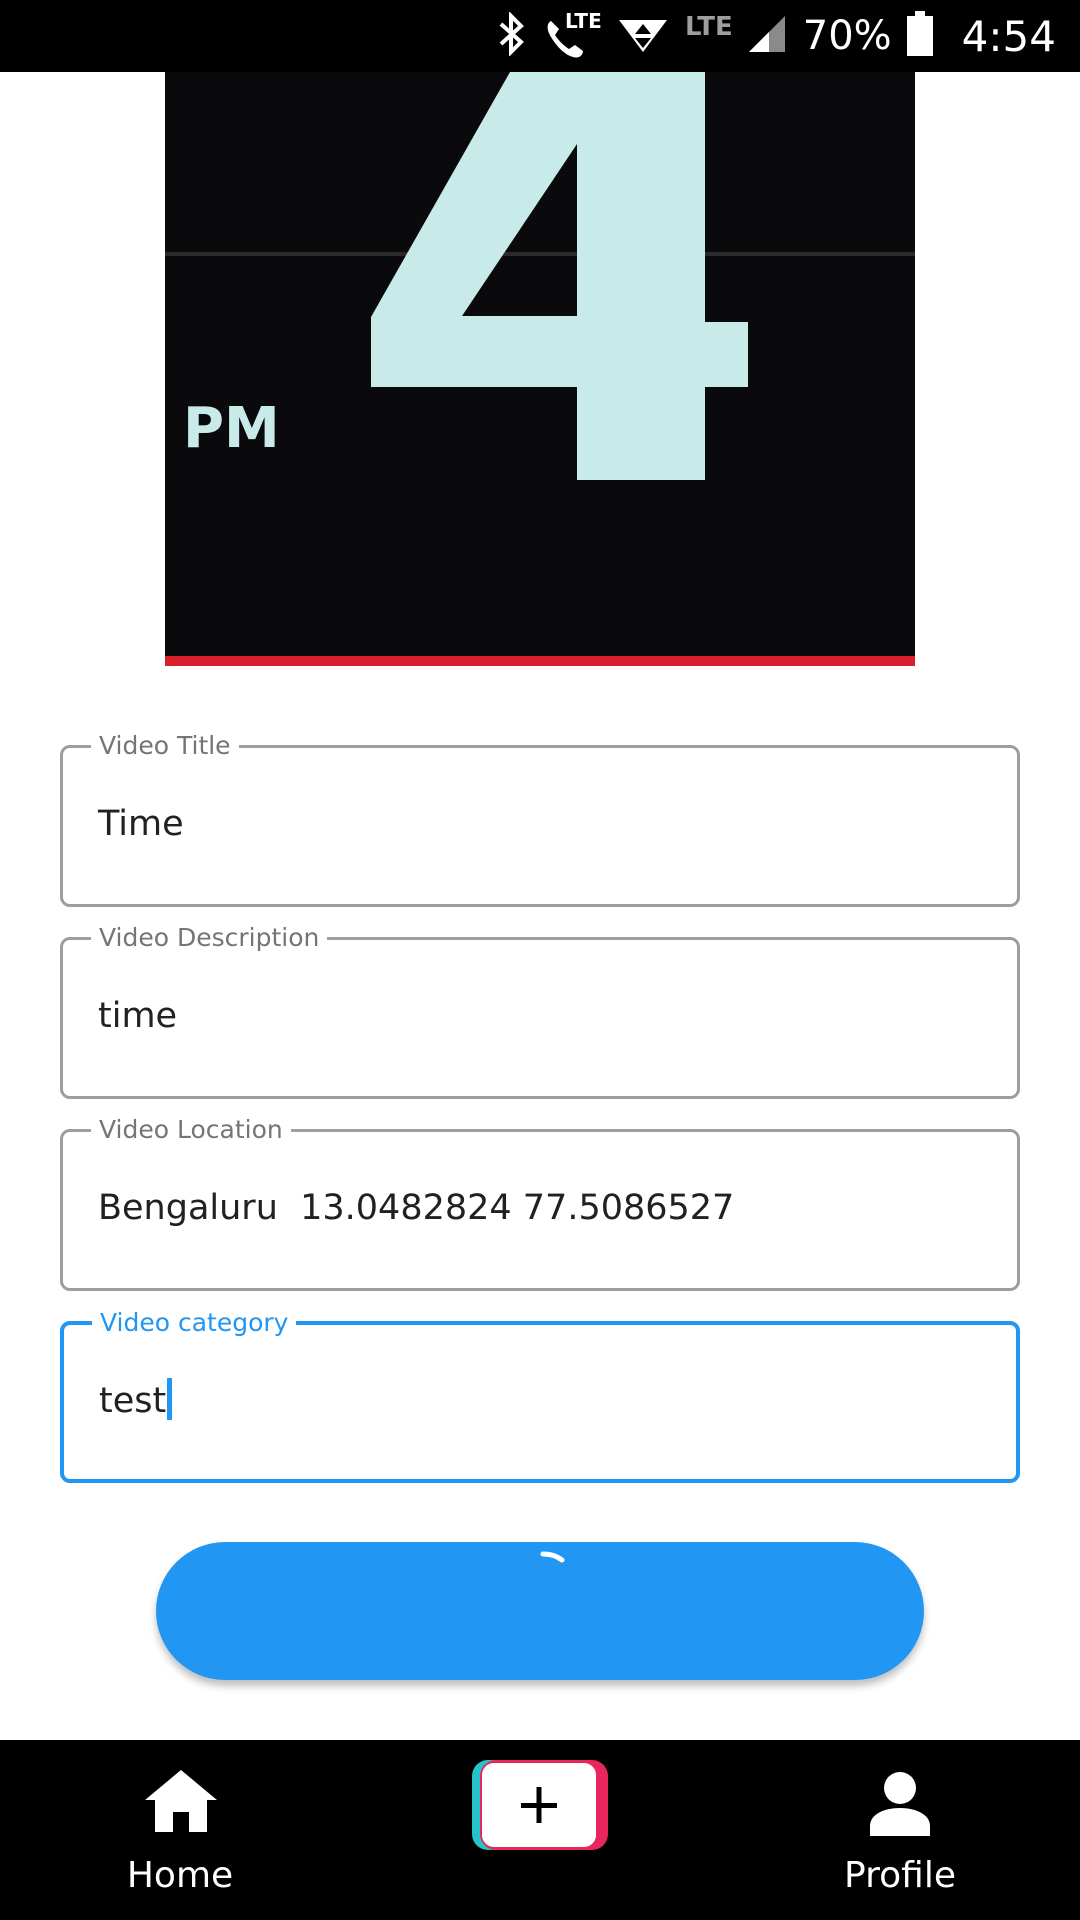 The width and height of the screenshot is (1080, 1920). What do you see at coordinates (540, 1395) in the screenshot?
I see `video-category-field: Video category test` at bounding box center [540, 1395].